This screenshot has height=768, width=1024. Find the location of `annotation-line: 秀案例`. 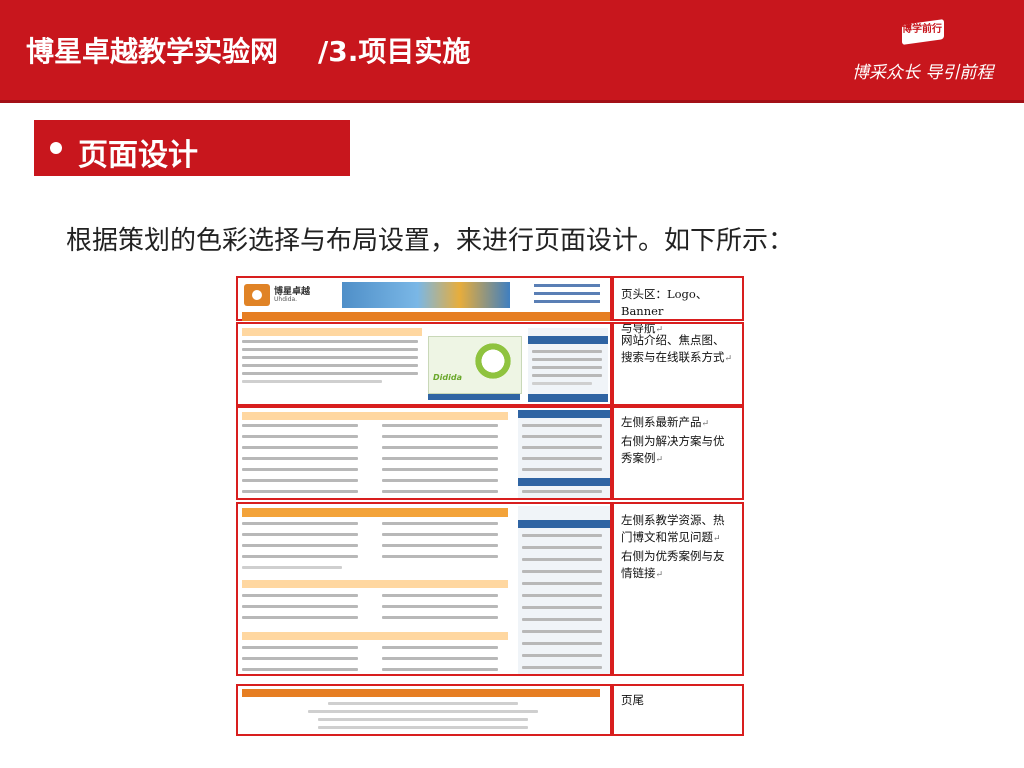

annotation-line: 秀案例 is located at coordinates (638, 458).